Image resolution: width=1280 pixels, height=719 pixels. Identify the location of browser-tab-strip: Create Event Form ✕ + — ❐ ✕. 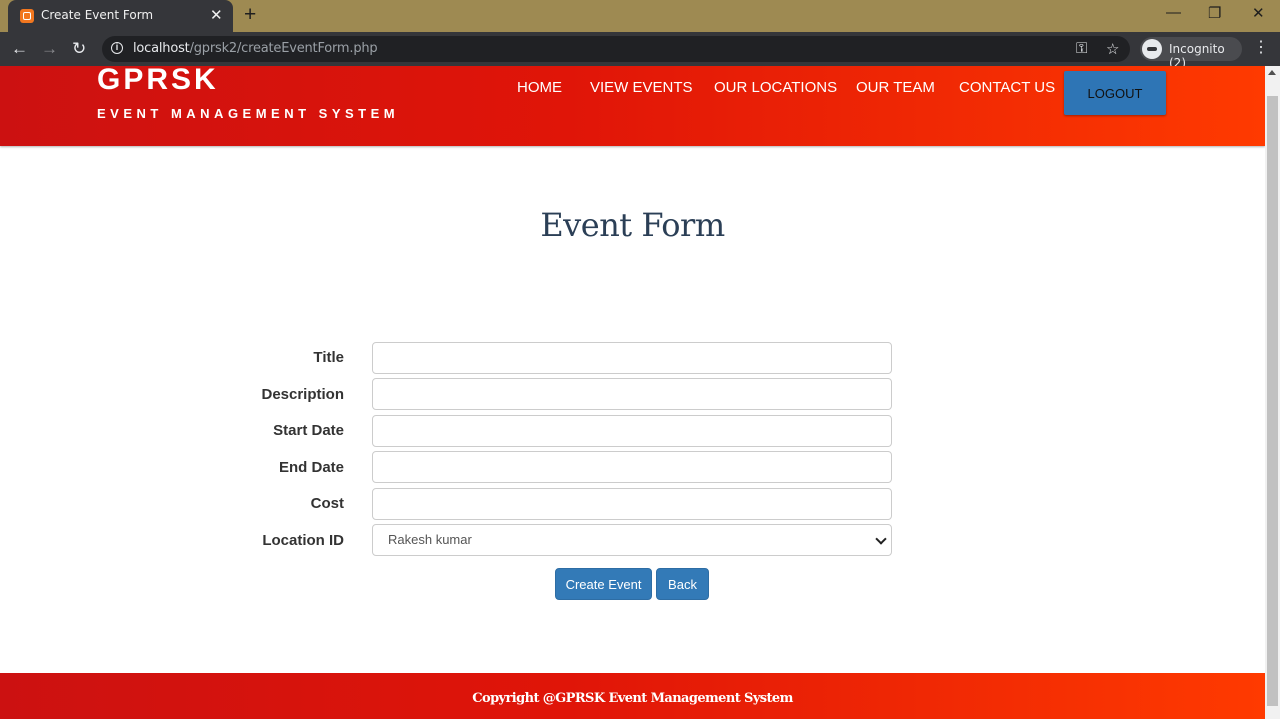
(640, 16).